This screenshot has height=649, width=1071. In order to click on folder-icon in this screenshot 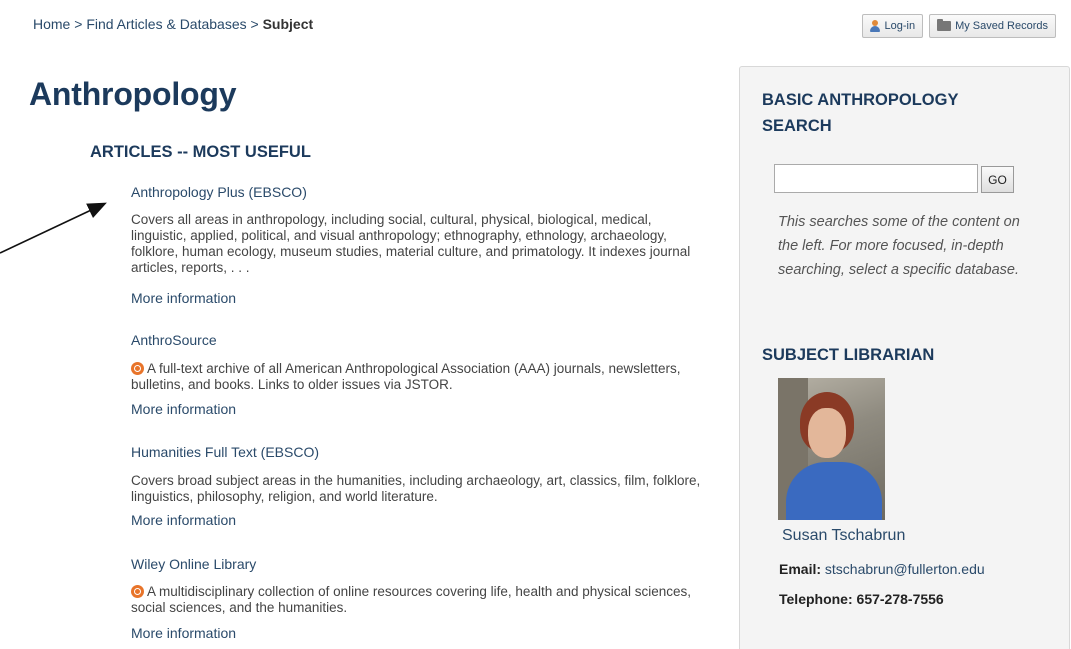, I will do `click(944, 25)`.